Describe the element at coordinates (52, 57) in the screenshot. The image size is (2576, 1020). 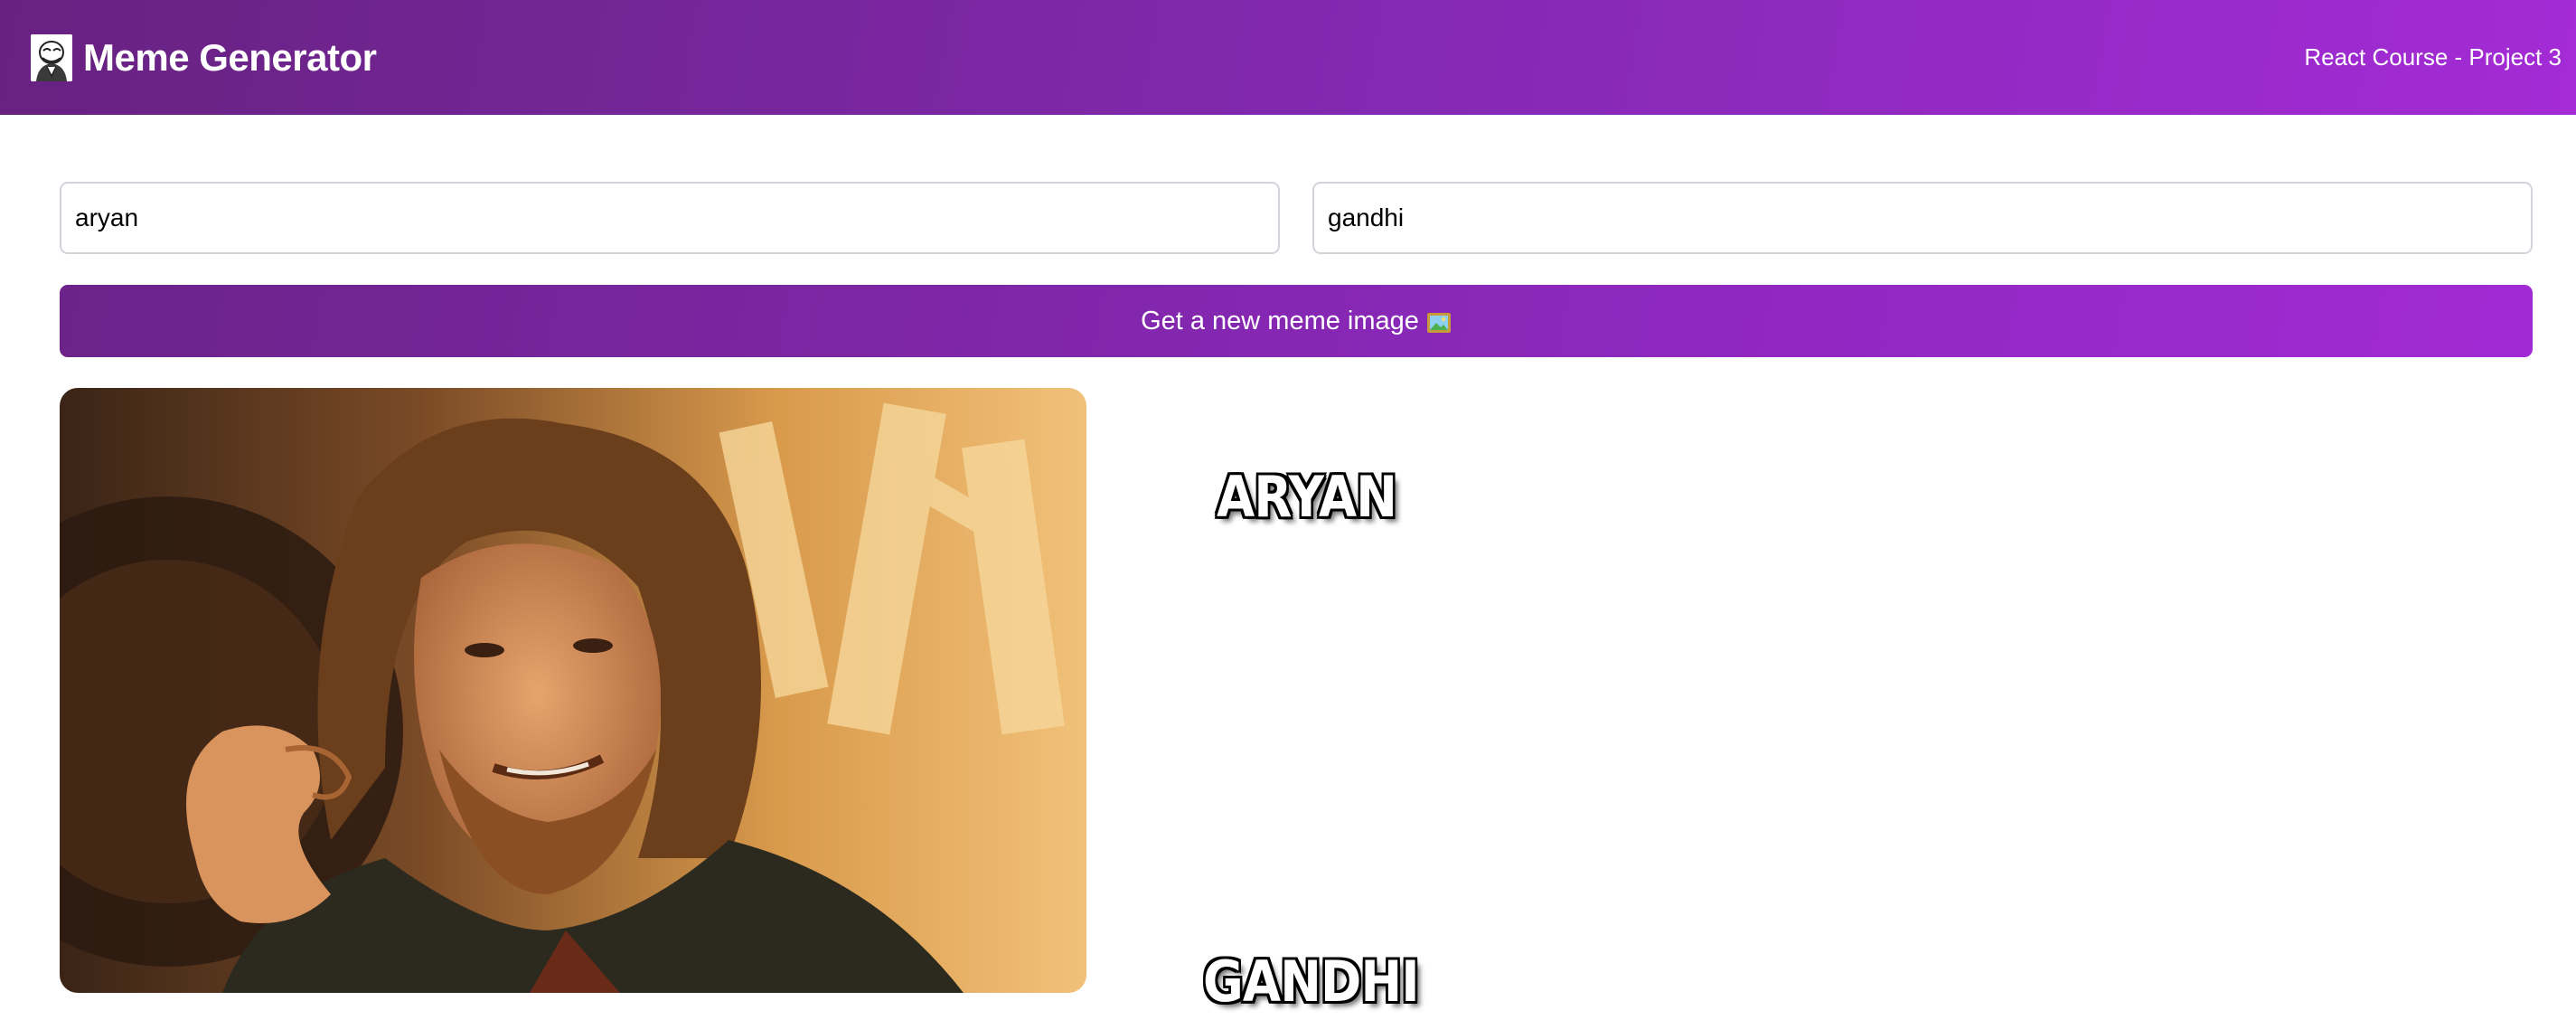
I see `troll-face-icon` at that location.